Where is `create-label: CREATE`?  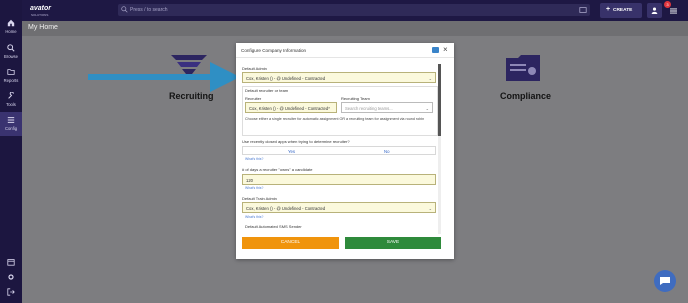 create-label: CREATE is located at coordinates (623, 10).